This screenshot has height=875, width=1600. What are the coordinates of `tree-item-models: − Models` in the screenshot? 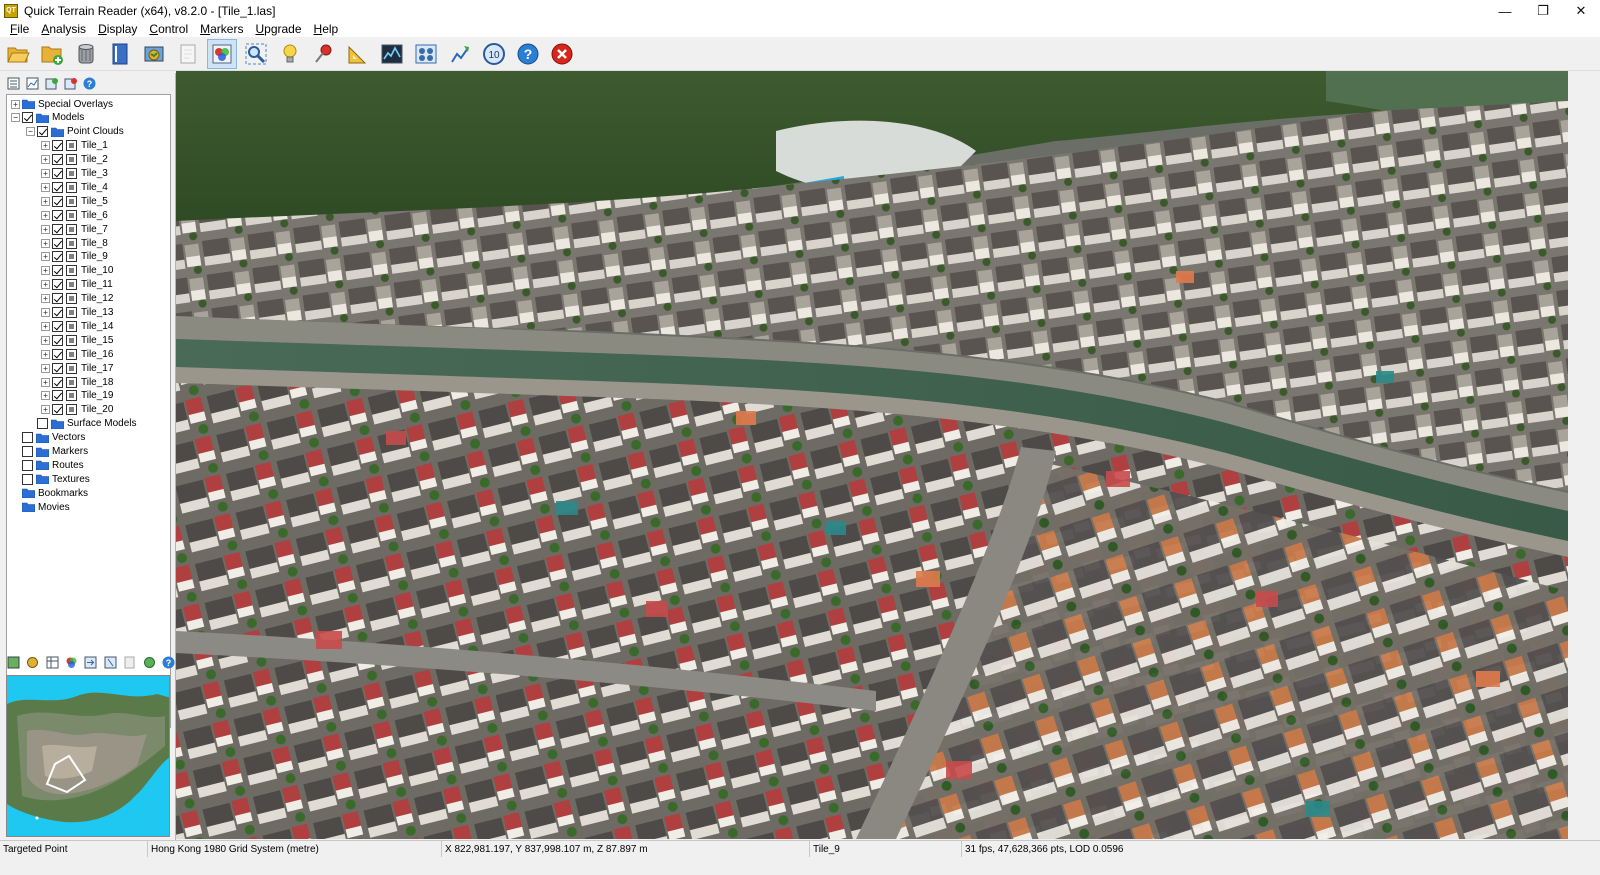 It's located at (47, 118).